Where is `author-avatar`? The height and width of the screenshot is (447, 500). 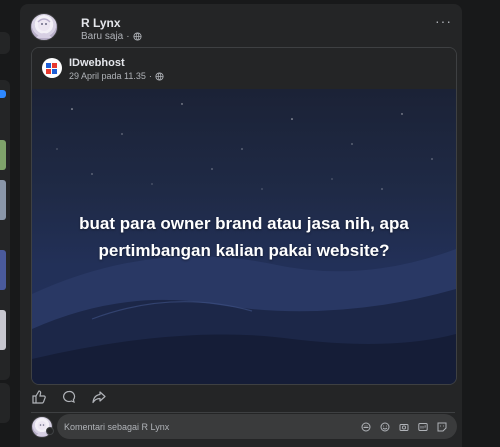 author-avatar is located at coordinates (44, 27).